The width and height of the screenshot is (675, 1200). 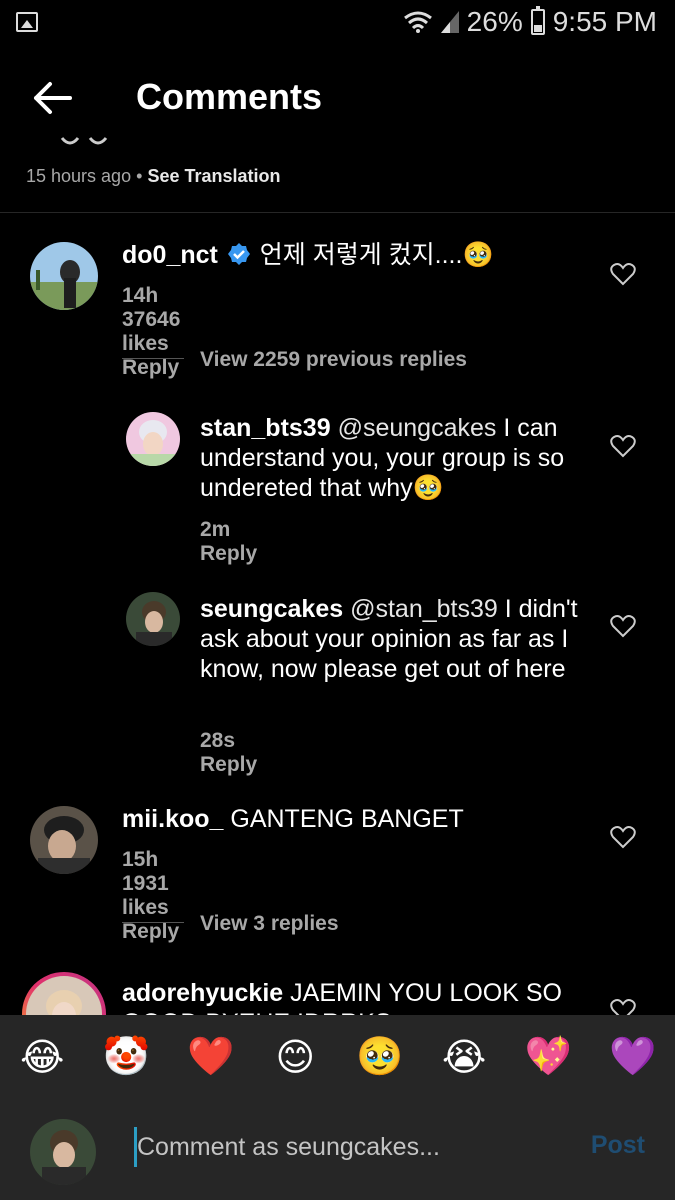 What do you see at coordinates (52, 98) in the screenshot?
I see `back-arrow-icon` at bounding box center [52, 98].